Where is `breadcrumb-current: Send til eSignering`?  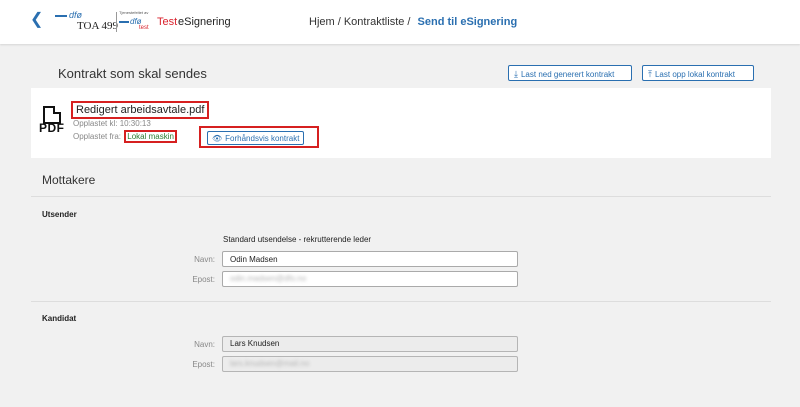 breadcrumb-current: Send til eSignering is located at coordinates (467, 22).